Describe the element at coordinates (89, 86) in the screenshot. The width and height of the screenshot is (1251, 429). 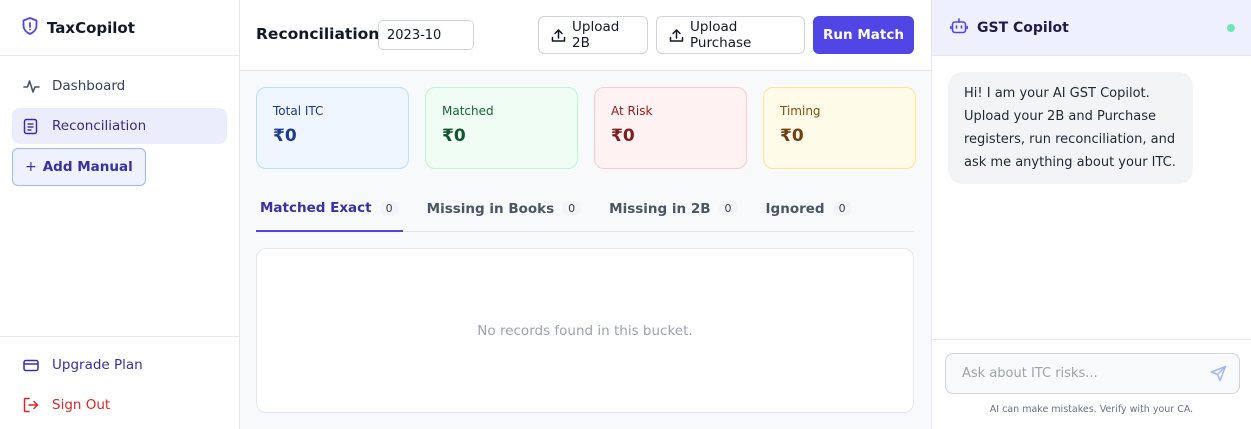
I see `sidebar-item-label: Dashboard` at that location.